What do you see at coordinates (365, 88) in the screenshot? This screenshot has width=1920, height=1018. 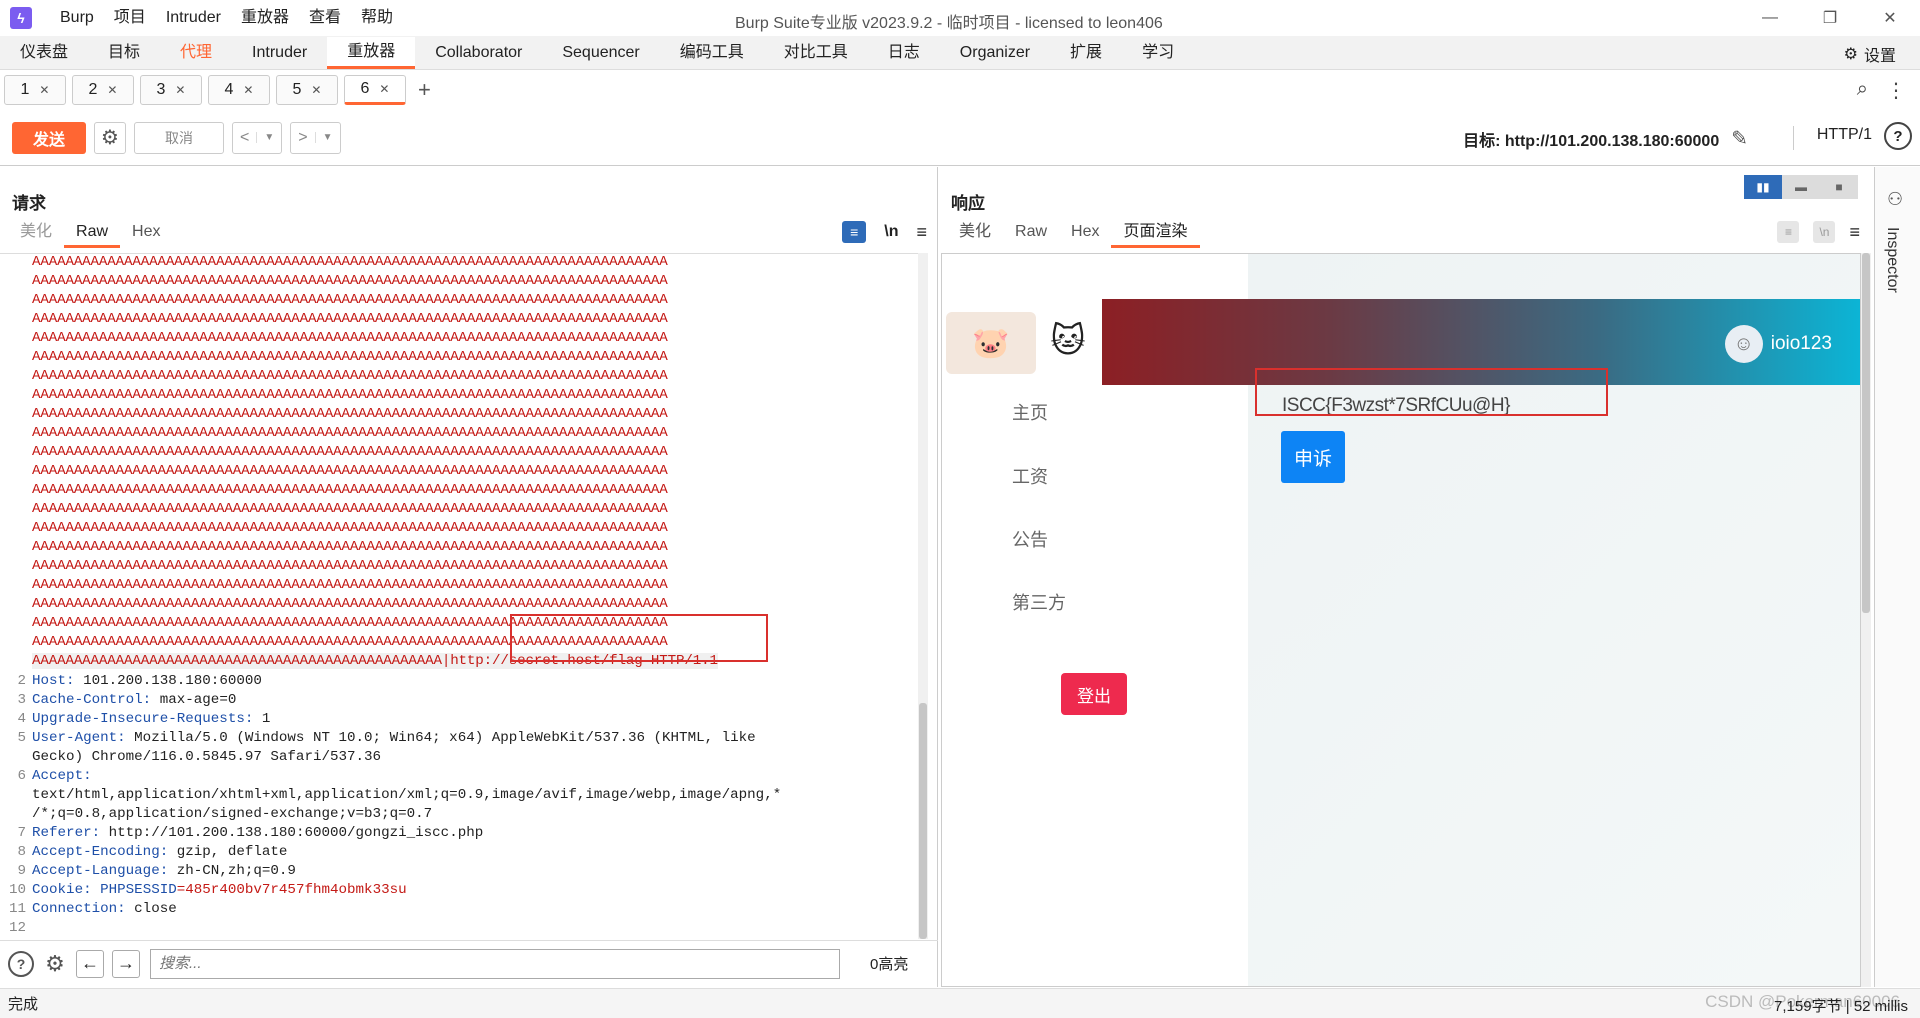 I see `repeater-tab-label: 6` at bounding box center [365, 88].